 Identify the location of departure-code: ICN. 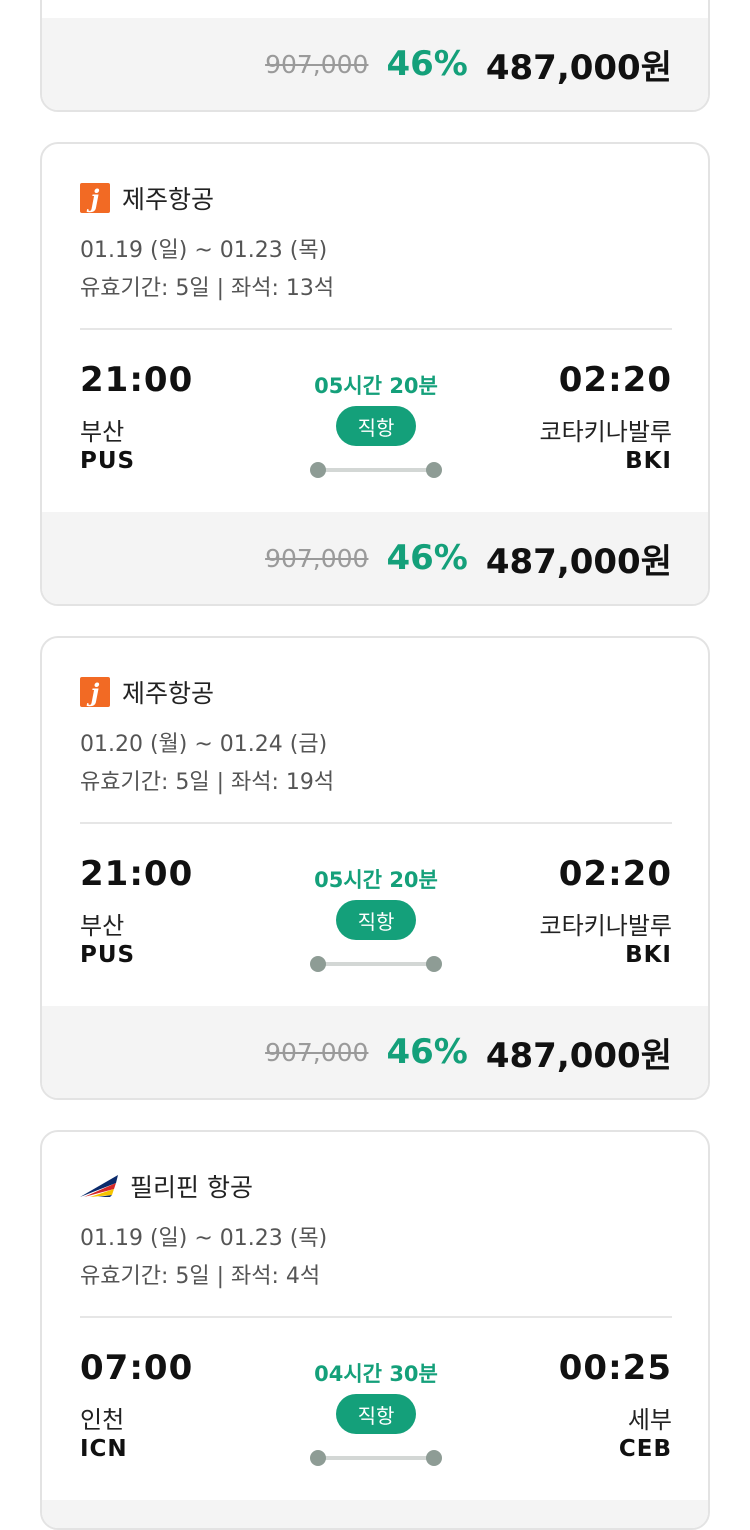
(104, 1449).